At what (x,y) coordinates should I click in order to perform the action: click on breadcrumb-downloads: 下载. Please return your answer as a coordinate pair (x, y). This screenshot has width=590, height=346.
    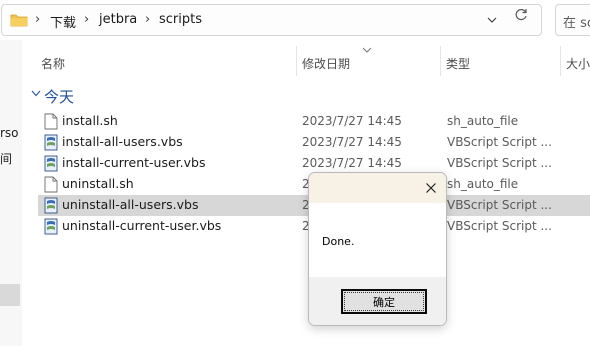
    Looking at the image, I should click on (63, 21).